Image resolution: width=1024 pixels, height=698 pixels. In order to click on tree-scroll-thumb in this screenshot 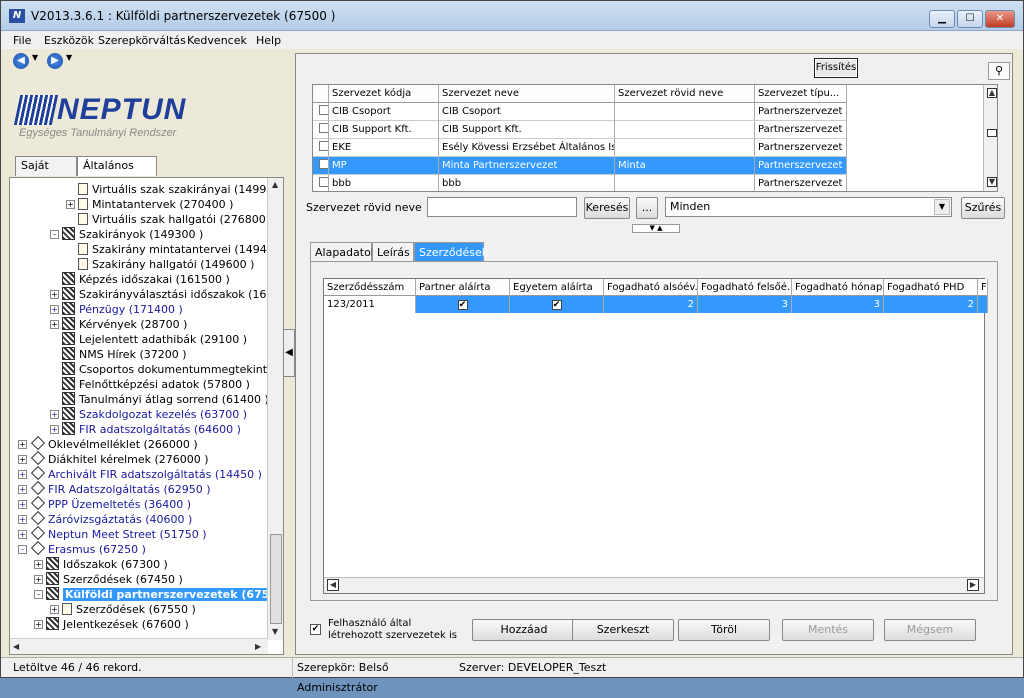, I will do `click(276, 579)`.